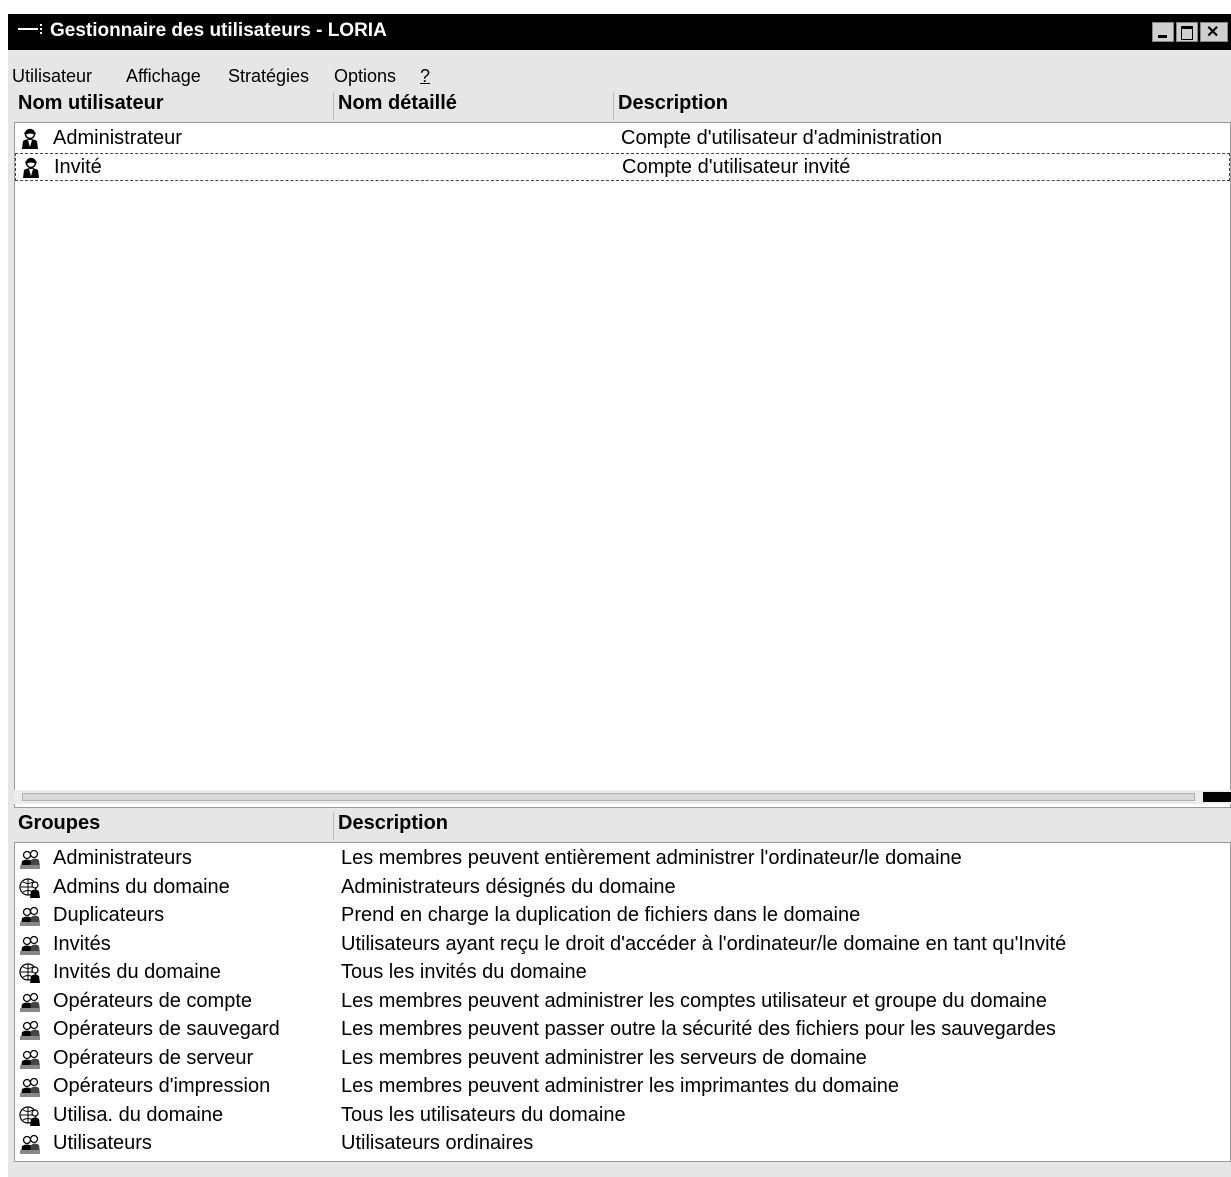 The width and height of the screenshot is (1231, 1177). I want to click on column-header-username: Nom utilisateur, so click(174, 106).